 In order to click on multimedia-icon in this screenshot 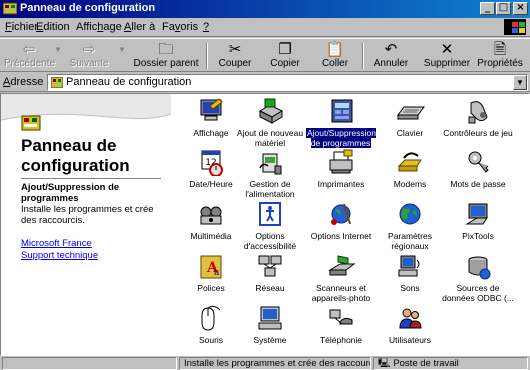, I will do `click(211, 215)`.